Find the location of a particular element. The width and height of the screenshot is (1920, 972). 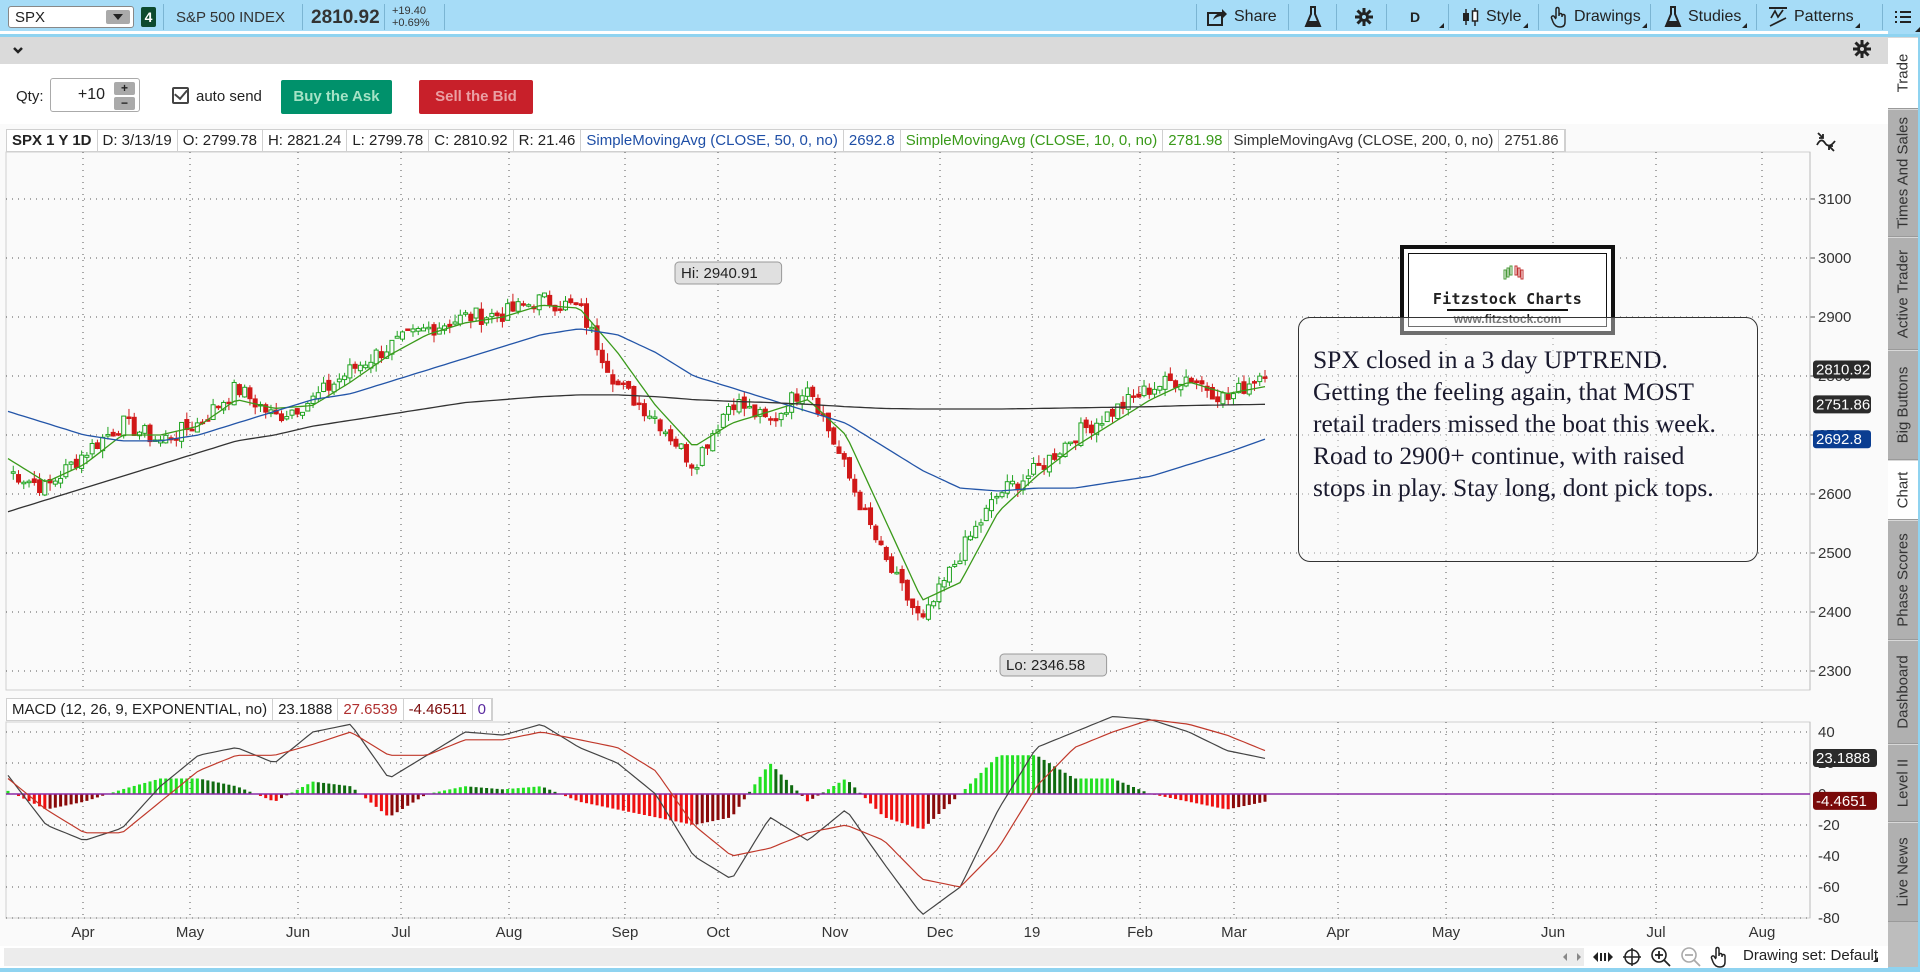

expand-time-icon is located at coordinates (1603, 957).